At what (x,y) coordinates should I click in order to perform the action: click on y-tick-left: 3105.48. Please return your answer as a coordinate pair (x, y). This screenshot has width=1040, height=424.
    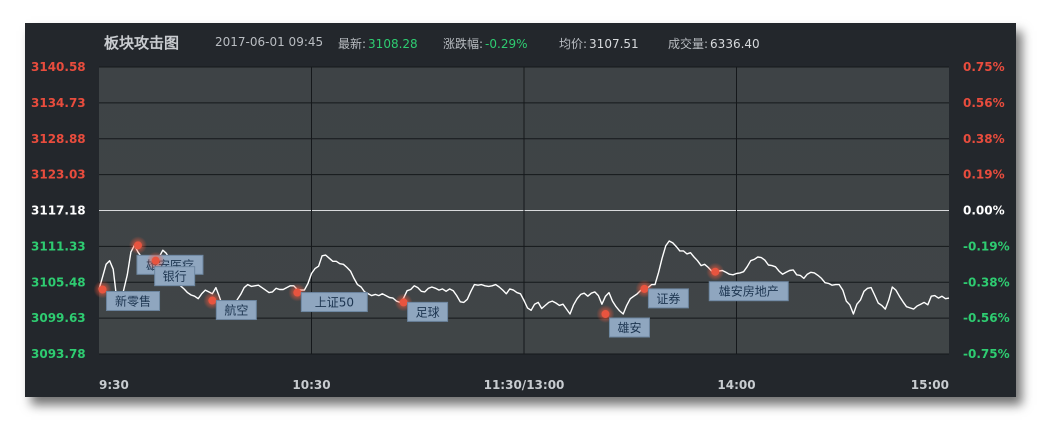
    Looking at the image, I should click on (58, 282).